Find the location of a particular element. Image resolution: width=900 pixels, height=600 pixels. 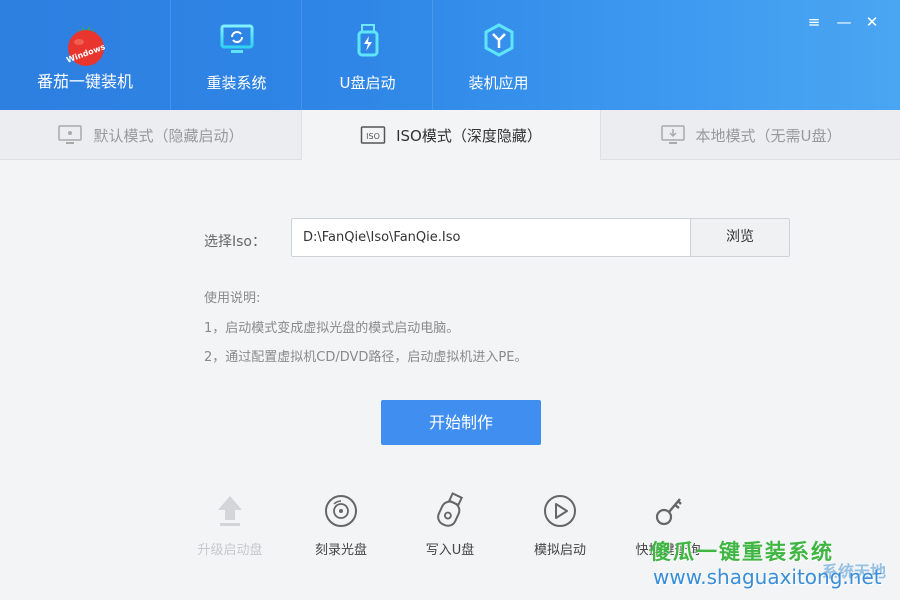

tool-label: 升级启动盘 is located at coordinates (230, 550).